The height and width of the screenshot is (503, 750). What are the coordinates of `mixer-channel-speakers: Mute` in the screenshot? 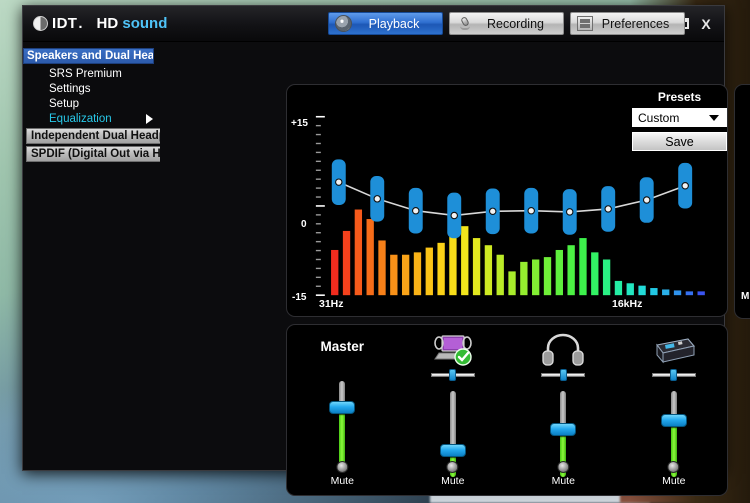 It's located at (453, 410).